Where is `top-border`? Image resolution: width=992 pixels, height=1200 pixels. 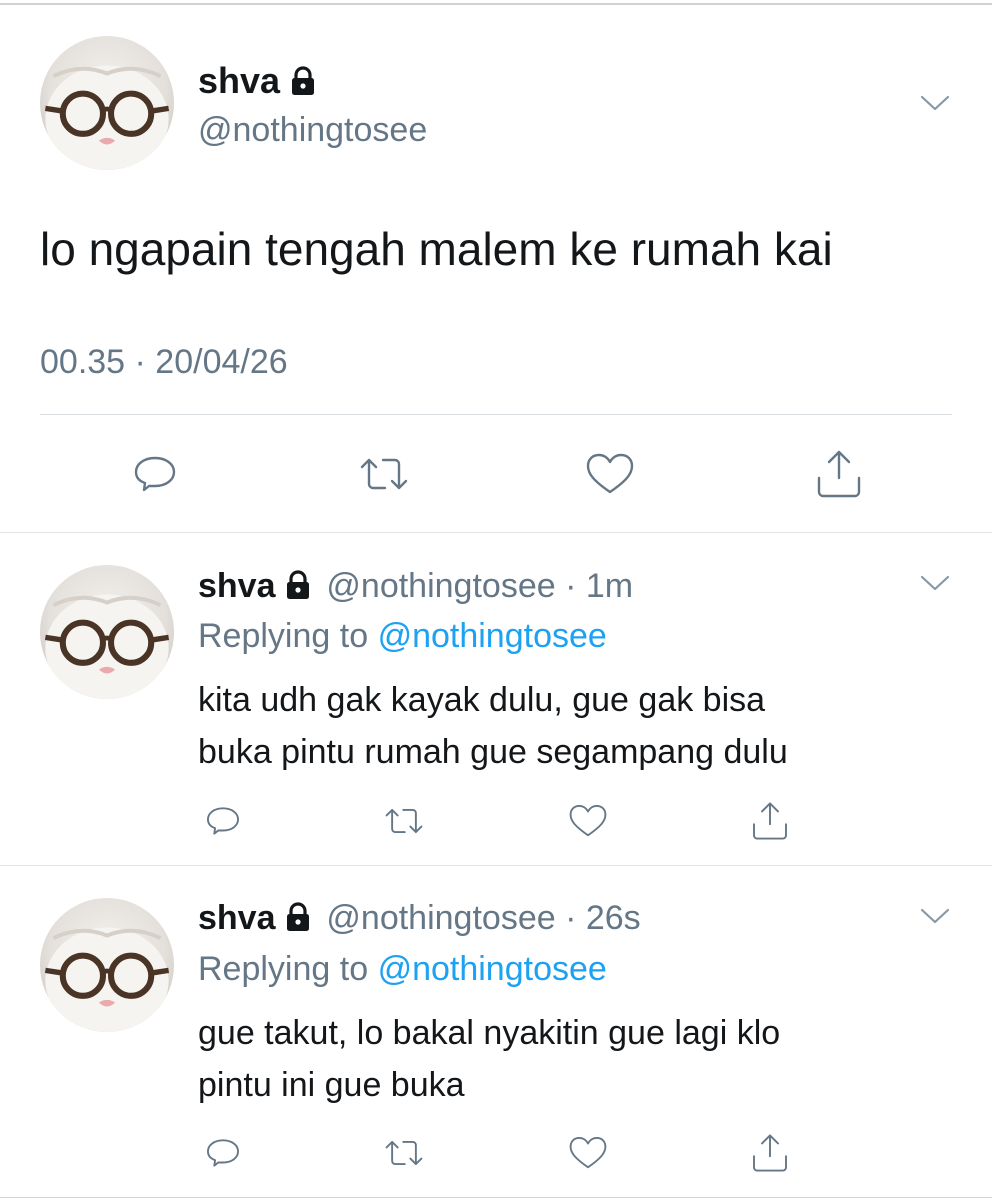 top-border is located at coordinates (496, 4).